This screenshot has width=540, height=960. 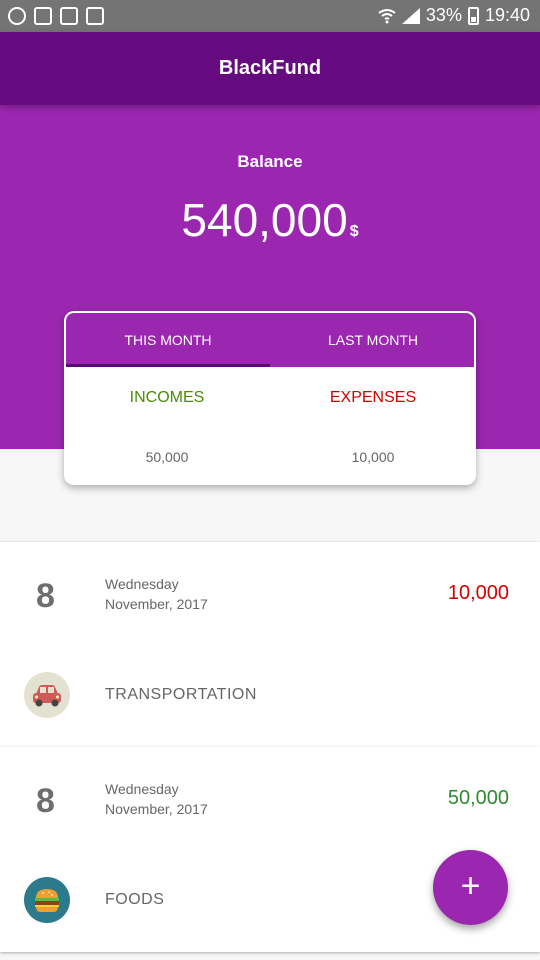 I want to click on entry-amount: 50,000, so click(x=478, y=798).